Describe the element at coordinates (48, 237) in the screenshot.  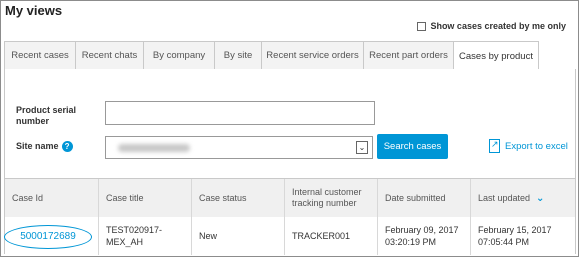
I see `case-id-link: 5000172689` at that location.